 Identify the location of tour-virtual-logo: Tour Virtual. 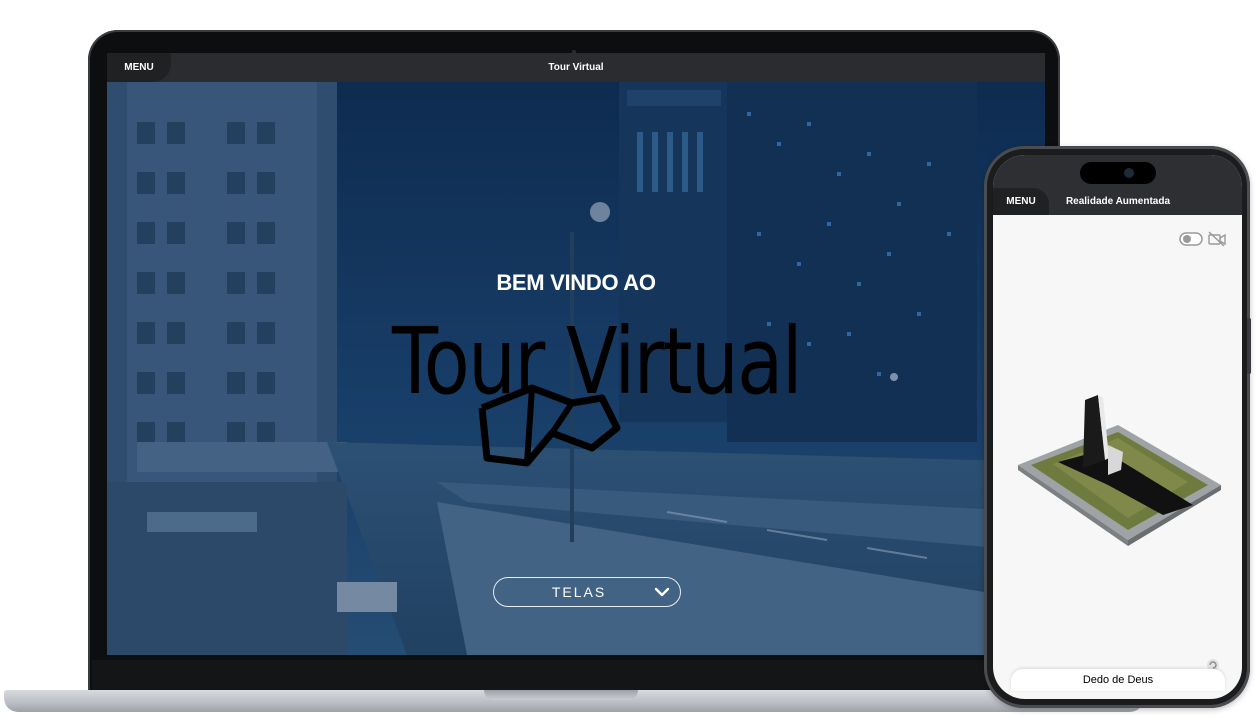
(597, 388).